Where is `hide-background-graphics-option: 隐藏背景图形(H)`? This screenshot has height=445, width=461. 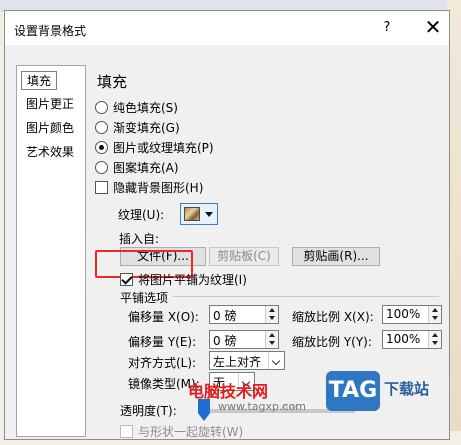
hide-background-graphics-option: 隐藏背景图形(H) is located at coordinates (149, 187).